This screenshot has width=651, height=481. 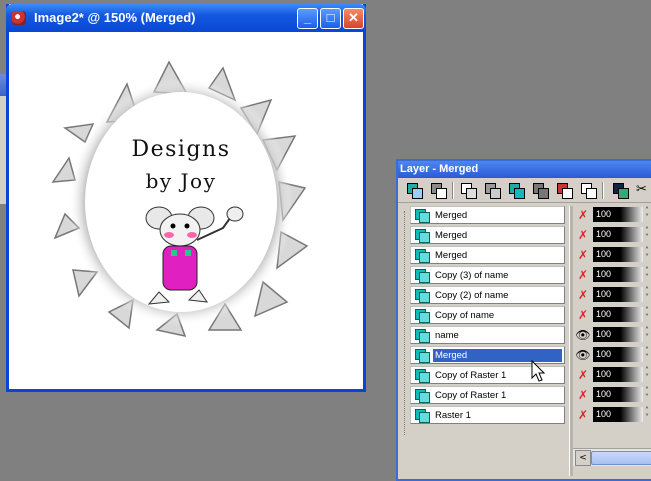 What do you see at coordinates (564, 190) in the screenshot?
I see `delete-layer-icon` at bounding box center [564, 190].